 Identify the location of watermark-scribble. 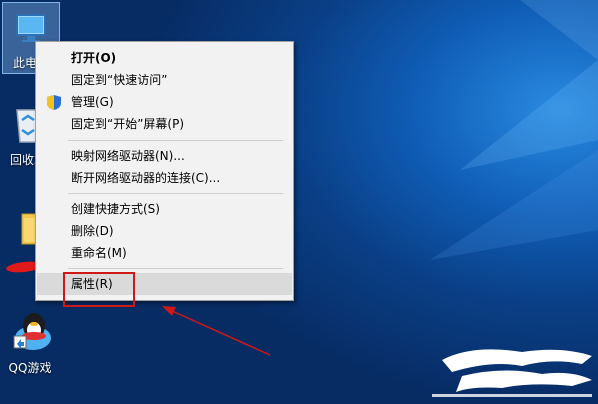
(512, 373).